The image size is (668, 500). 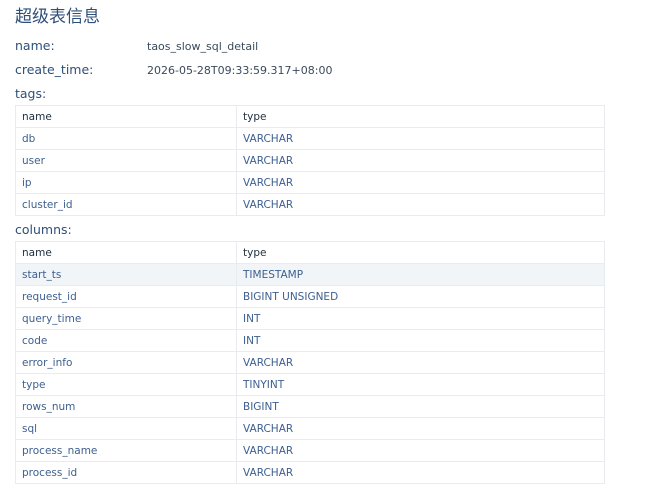 I want to click on column-name-cell: type, so click(x=126, y=384).